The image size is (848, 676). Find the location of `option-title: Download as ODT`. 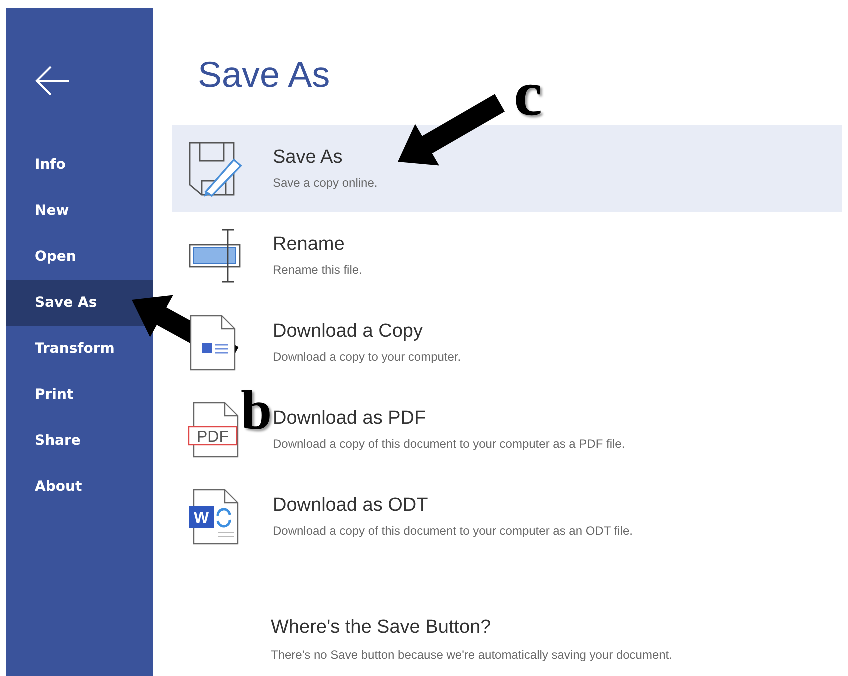

option-title: Download as ODT is located at coordinates (351, 506).